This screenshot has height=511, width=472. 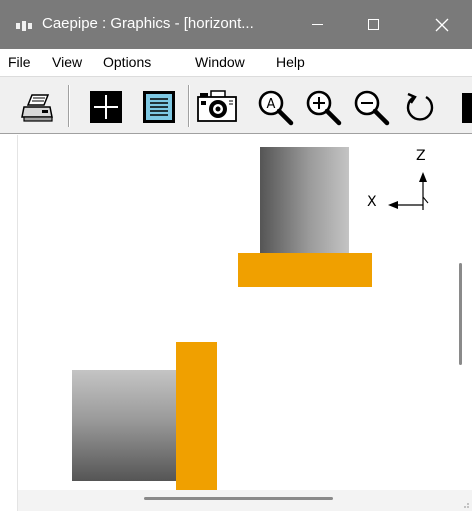 What do you see at coordinates (421, 156) in the screenshot?
I see `z-axis-label: Z` at bounding box center [421, 156].